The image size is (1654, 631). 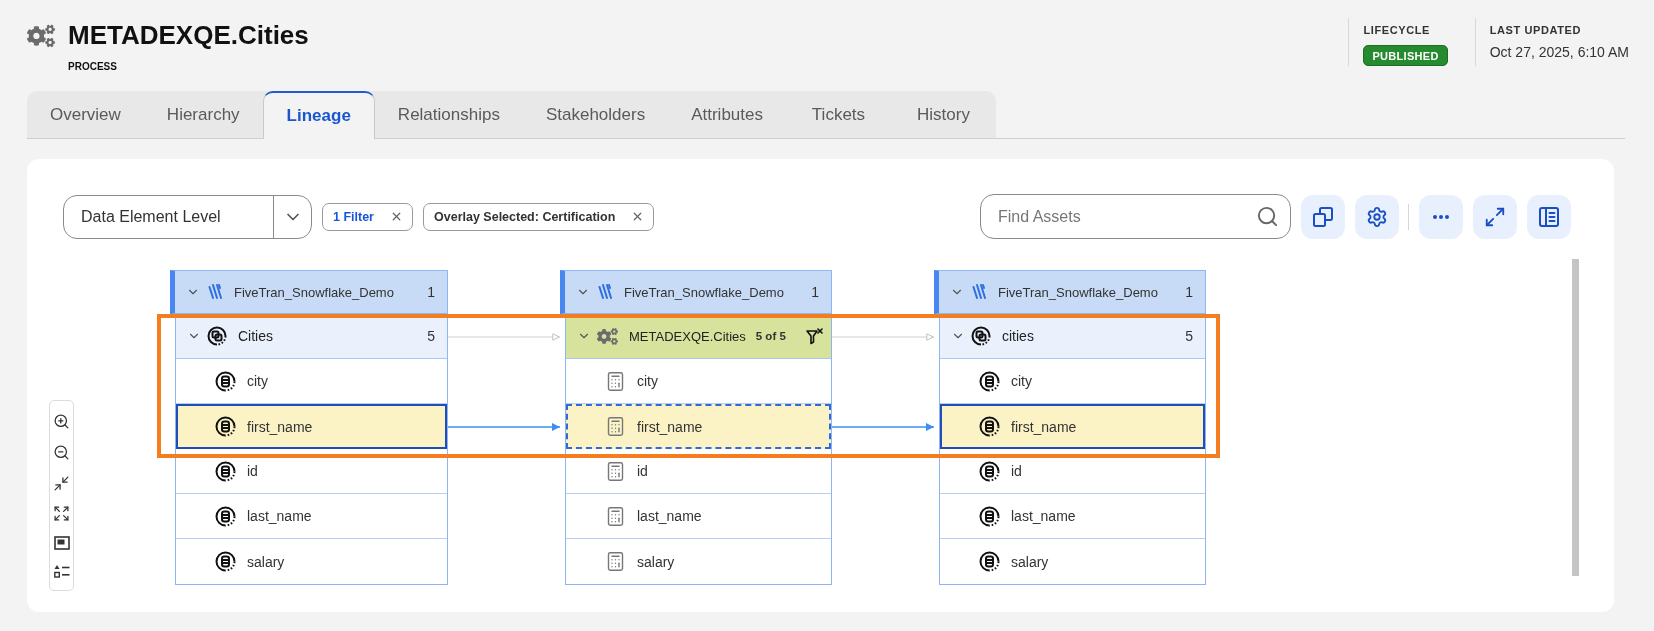 I want to click on tab: Stakeholders, so click(x=595, y=114).